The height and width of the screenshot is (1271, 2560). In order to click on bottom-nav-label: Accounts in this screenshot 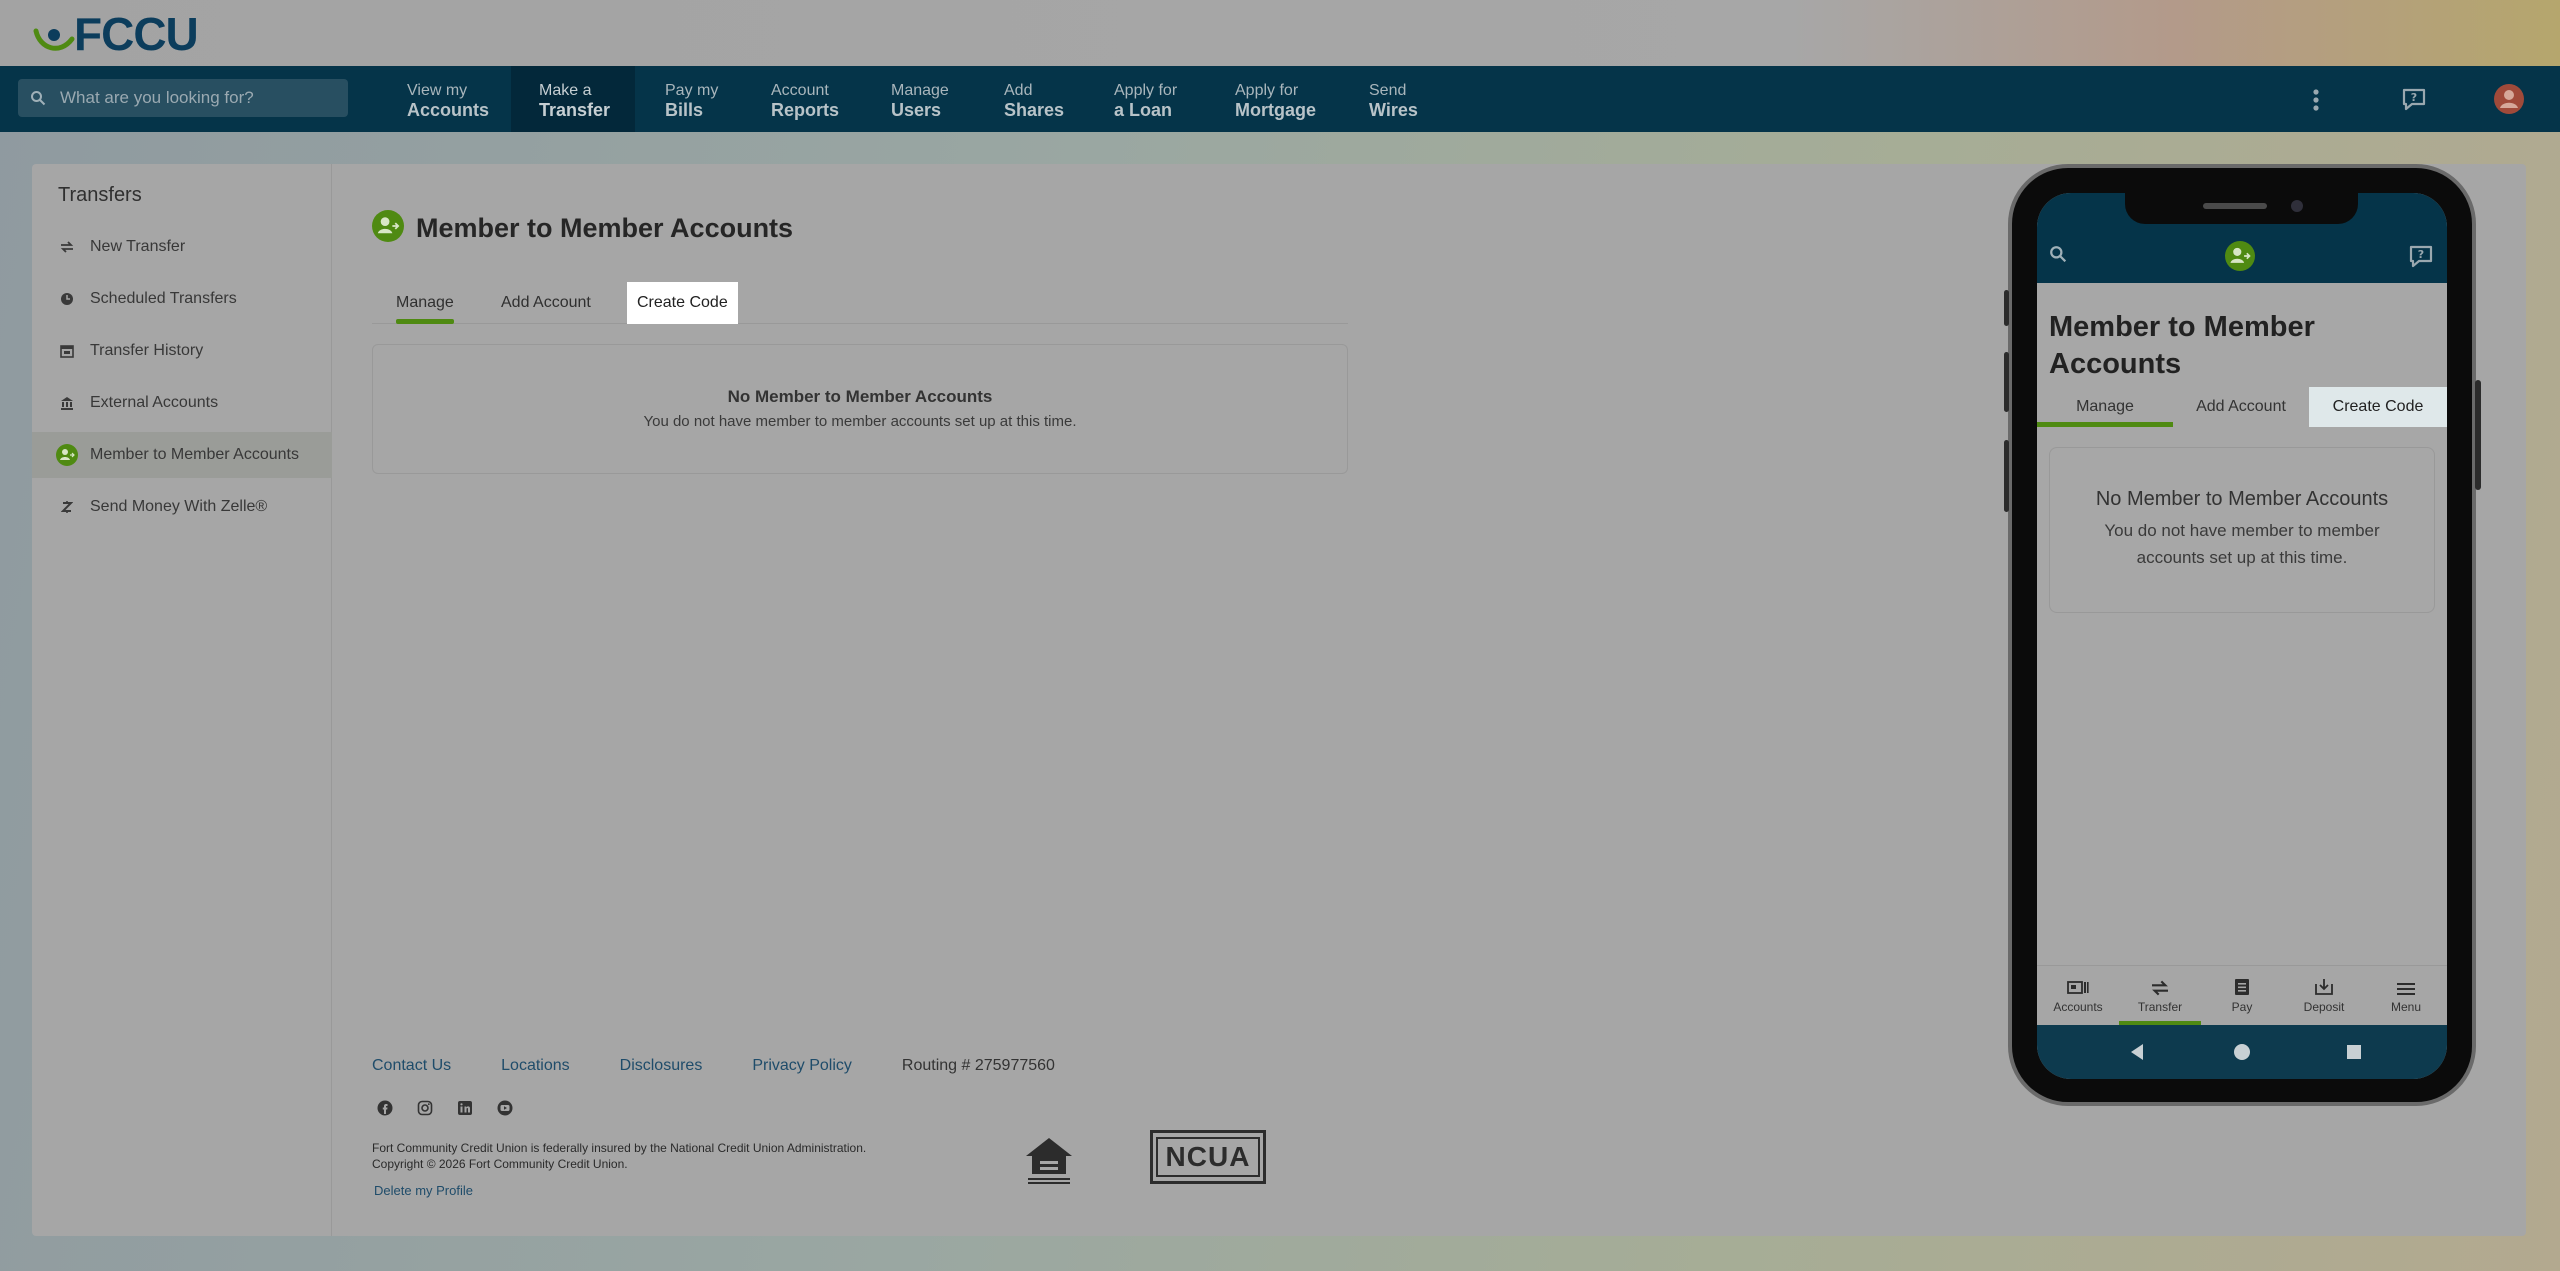, I will do `click(2078, 1007)`.